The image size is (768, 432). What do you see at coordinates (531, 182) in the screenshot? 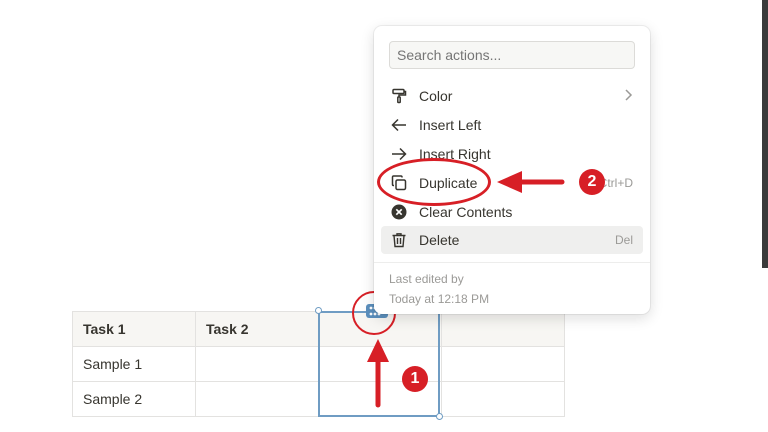
I see `annotation-arrow-left-icon` at bounding box center [531, 182].